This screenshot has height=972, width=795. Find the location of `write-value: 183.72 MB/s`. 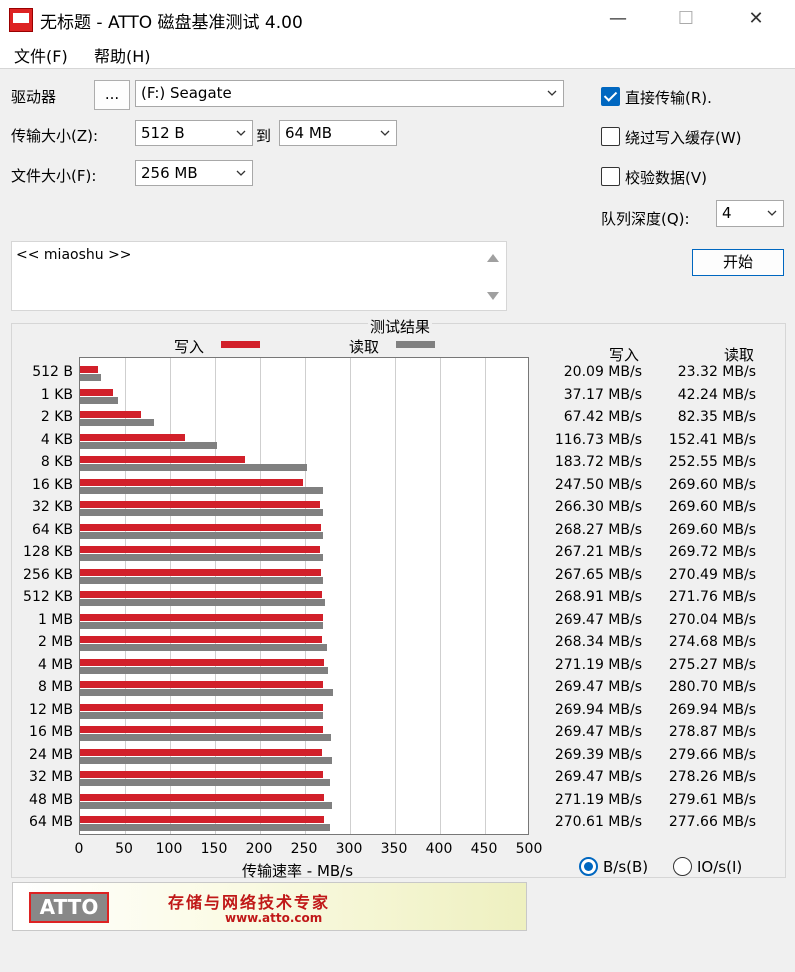

write-value: 183.72 MB/s is located at coordinates (598, 462).